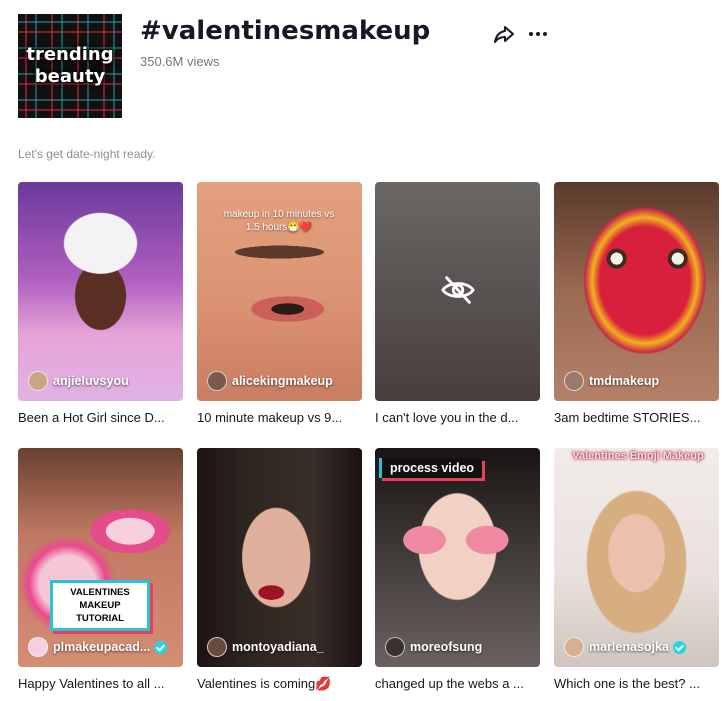 The image size is (728, 701). I want to click on video-author: anjieluvsyou, so click(78, 381).